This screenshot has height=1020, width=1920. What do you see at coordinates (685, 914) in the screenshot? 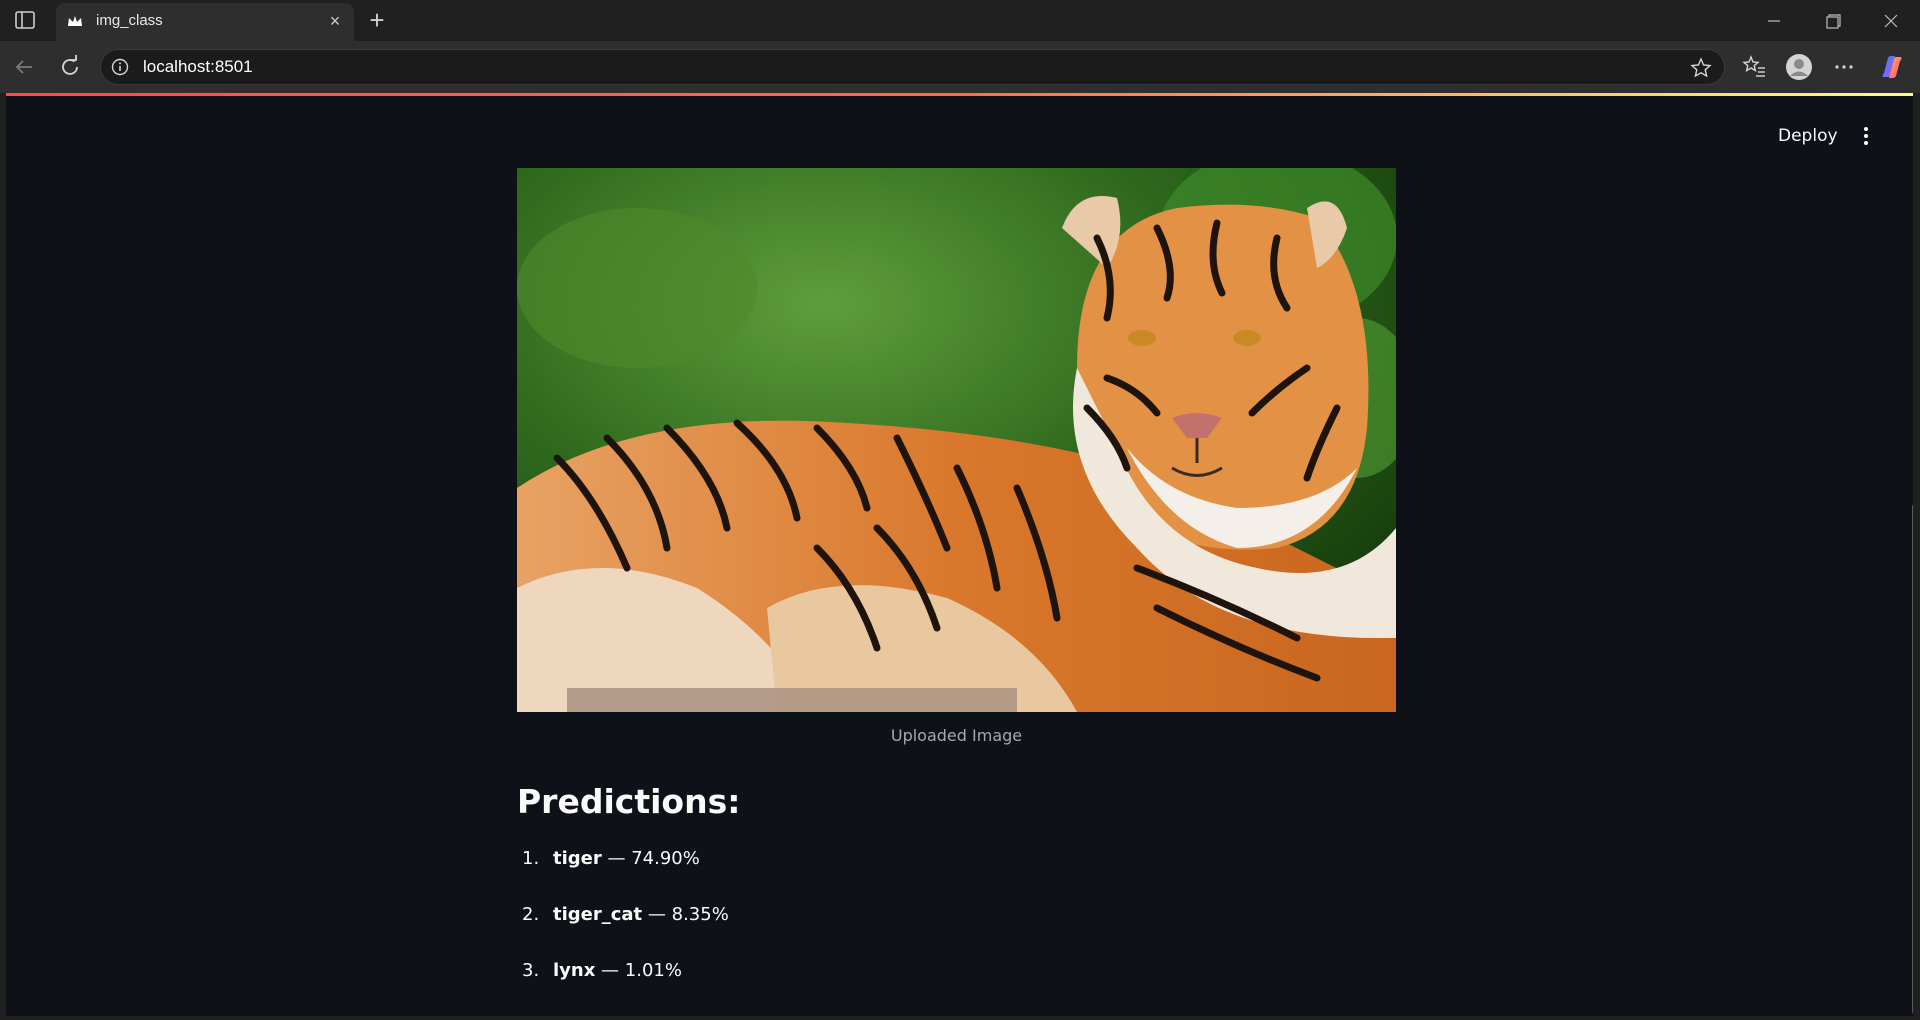
I see `prediction-value: — 8.35%` at bounding box center [685, 914].